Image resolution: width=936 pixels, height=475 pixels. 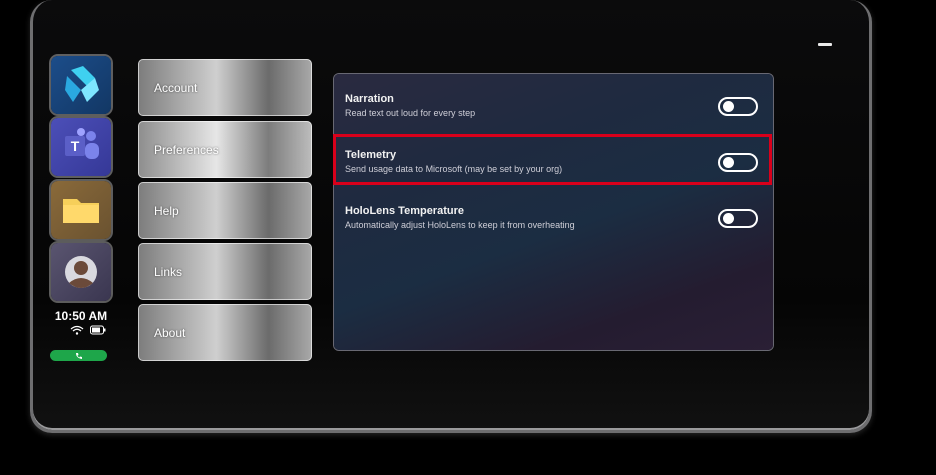 I want to click on nav-about-button: About, so click(x=225, y=332).